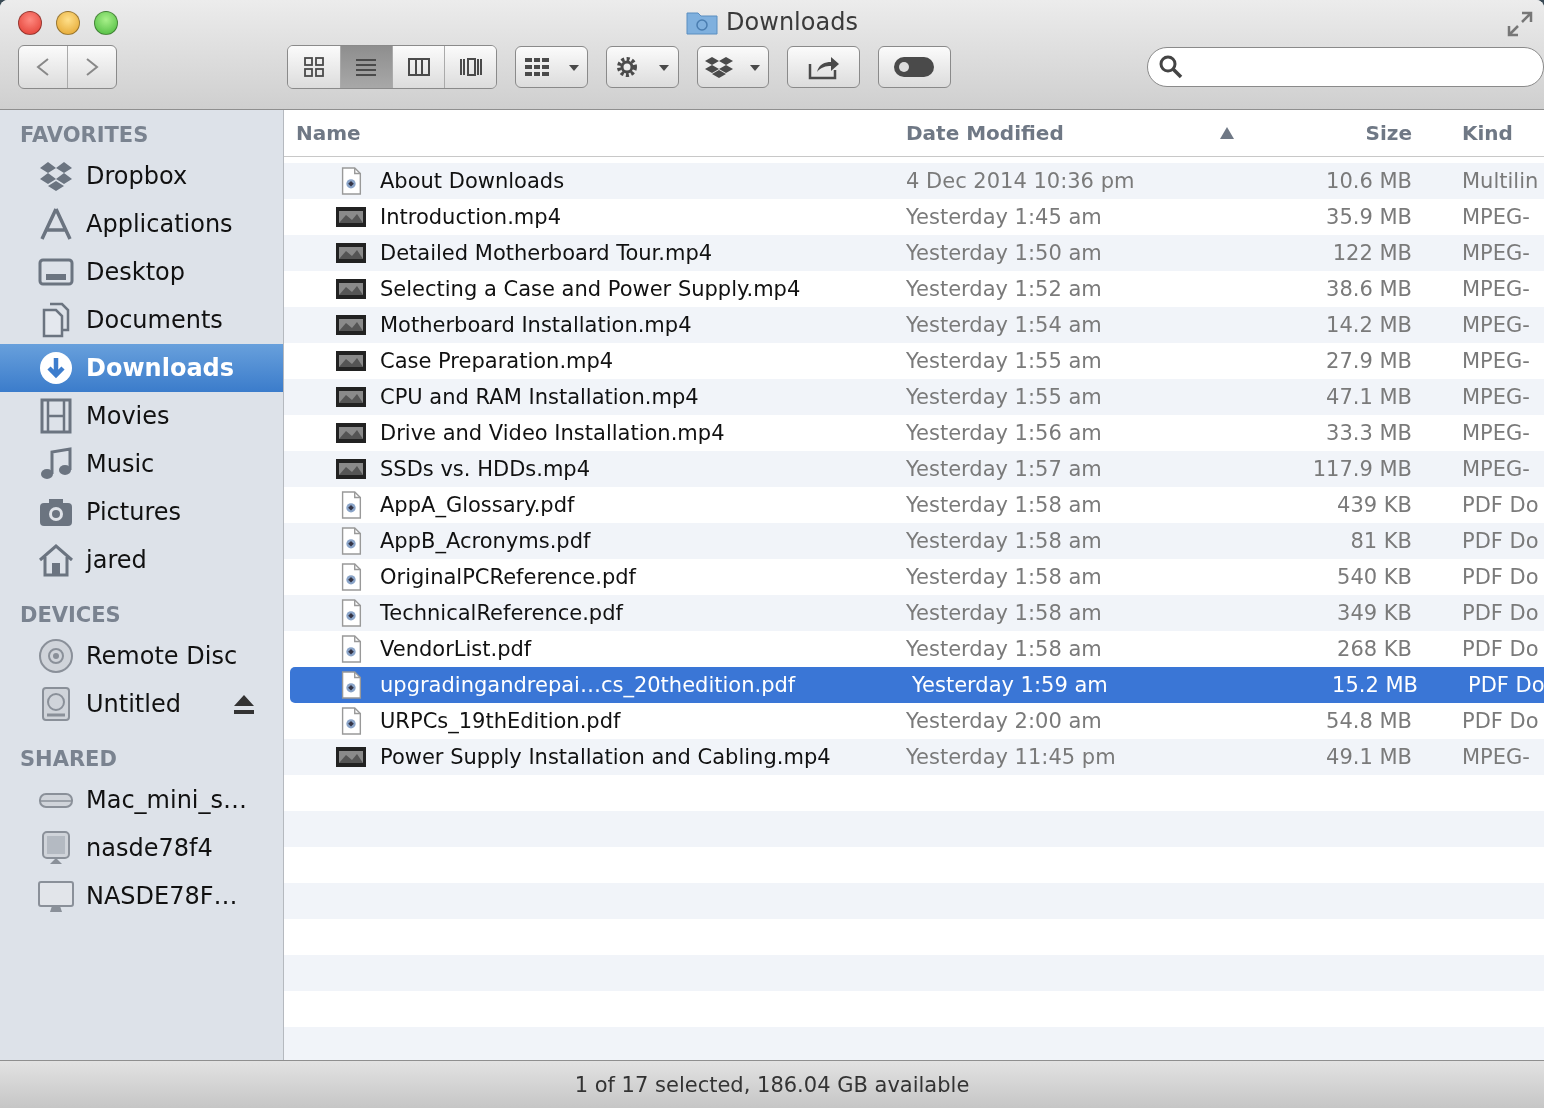  I want to click on cover-flow-button, so click(470, 67).